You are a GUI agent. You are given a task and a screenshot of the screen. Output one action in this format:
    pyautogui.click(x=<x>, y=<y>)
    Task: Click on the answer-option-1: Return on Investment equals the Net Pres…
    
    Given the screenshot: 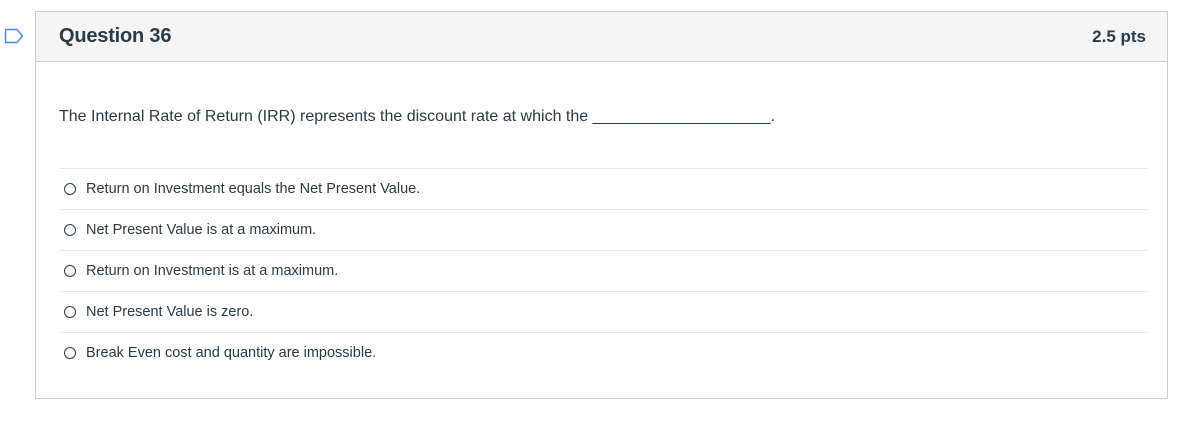 What is the action you would take?
    pyautogui.click(x=603, y=189)
    